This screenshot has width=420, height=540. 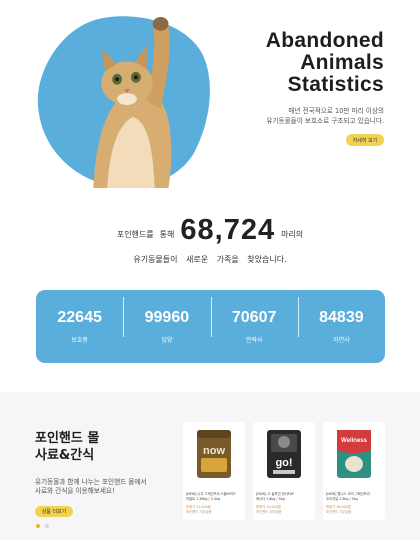 What do you see at coordinates (211, 494) in the screenshot?
I see `product-name-line: [NEW] 나우 그레인프리 스몰브리드` at bounding box center [211, 494].